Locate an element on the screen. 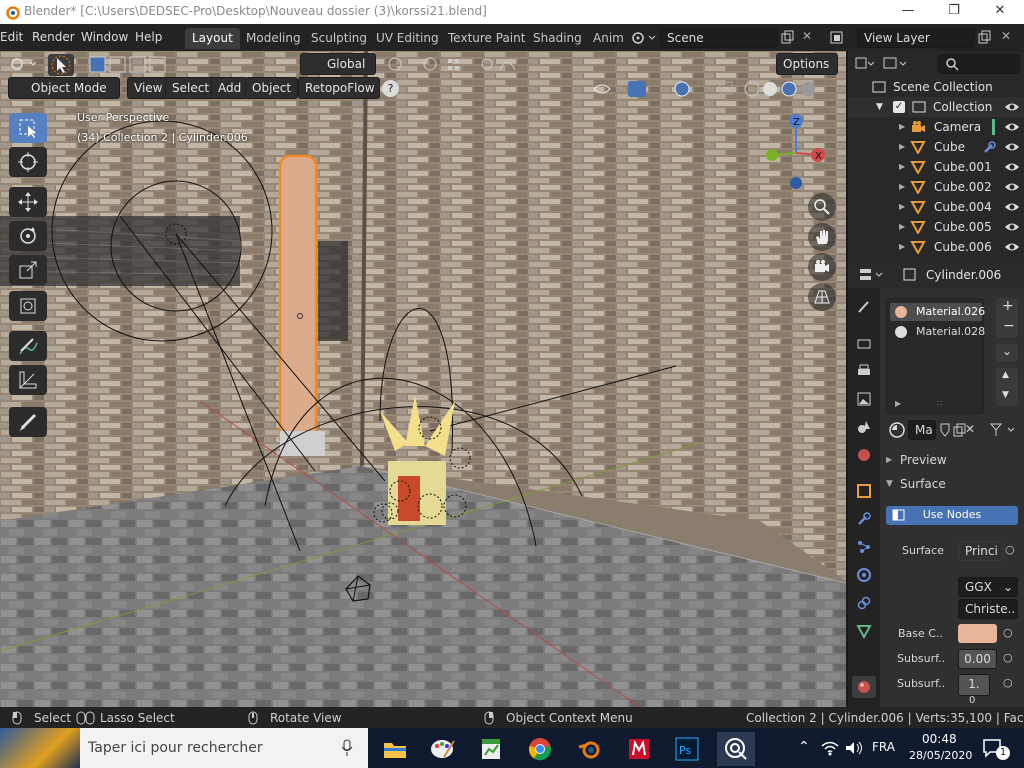 The width and height of the screenshot is (1024, 768). add-remove-slot-buttons: + − is located at coordinates (1007, 318).